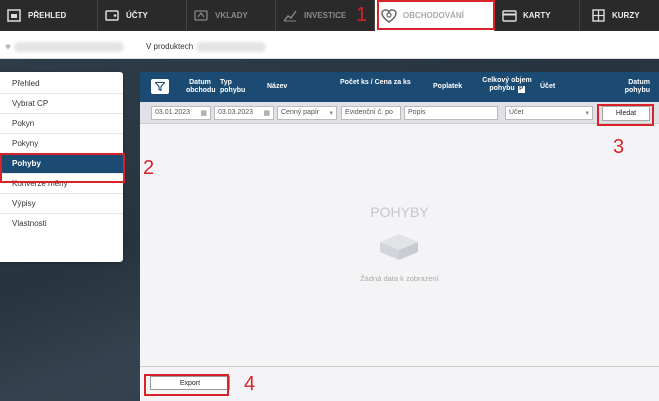 This screenshot has height=401, width=659. What do you see at coordinates (8, 47) in the screenshot?
I see `diamond-icon` at bounding box center [8, 47].